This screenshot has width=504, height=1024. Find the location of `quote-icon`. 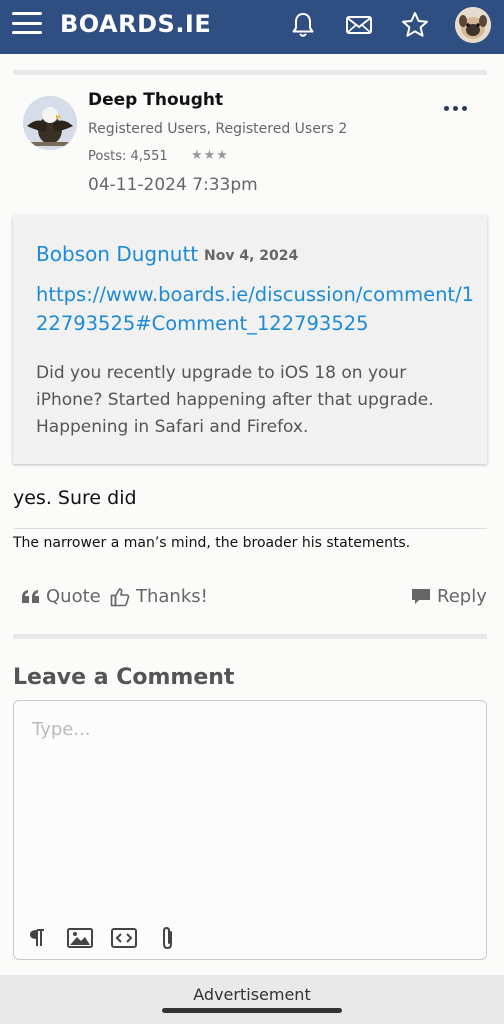

quote-icon is located at coordinates (30, 596).